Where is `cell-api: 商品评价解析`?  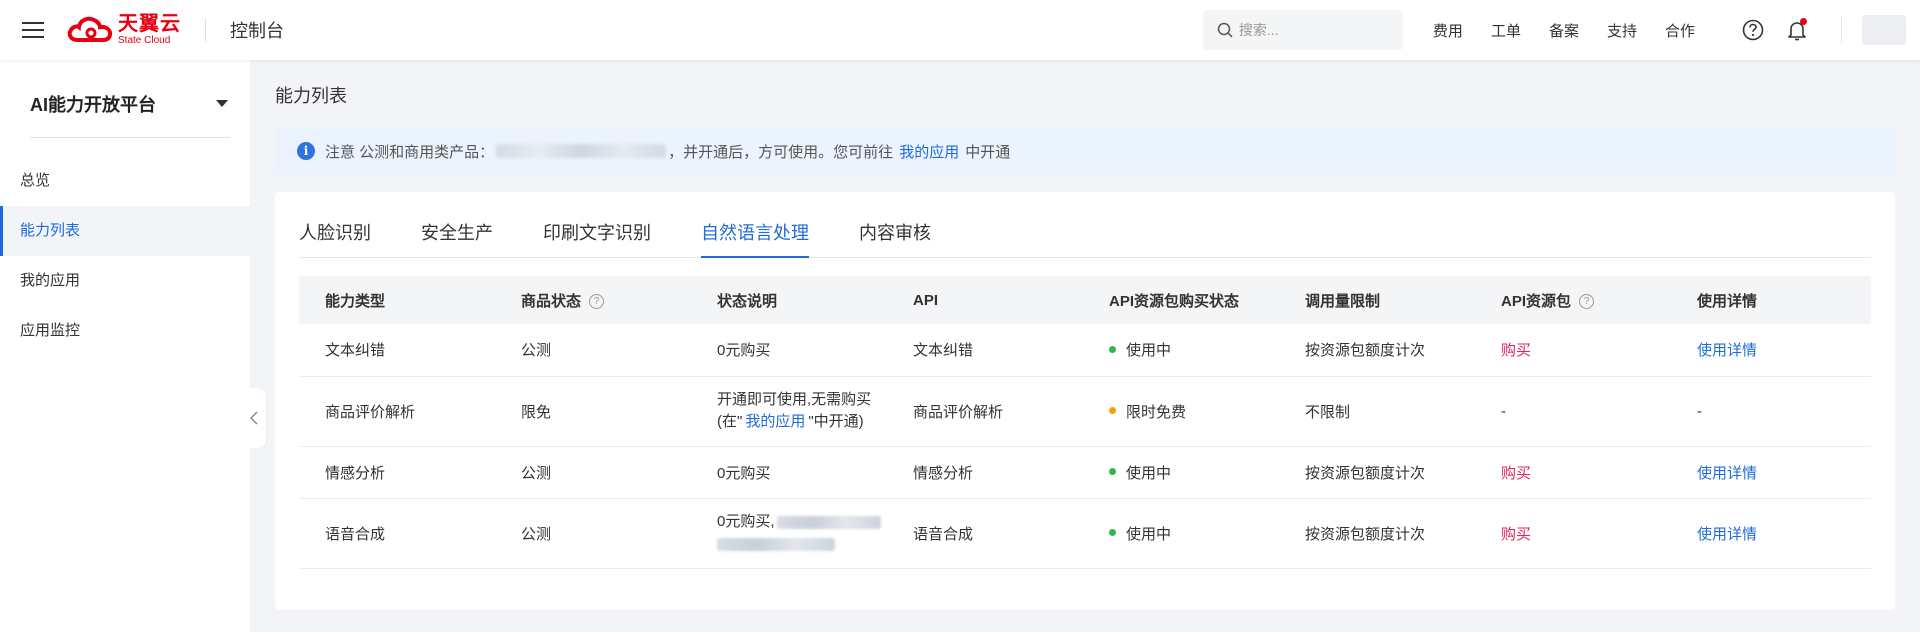
cell-api: 商品评价解析 is located at coordinates (985, 411).